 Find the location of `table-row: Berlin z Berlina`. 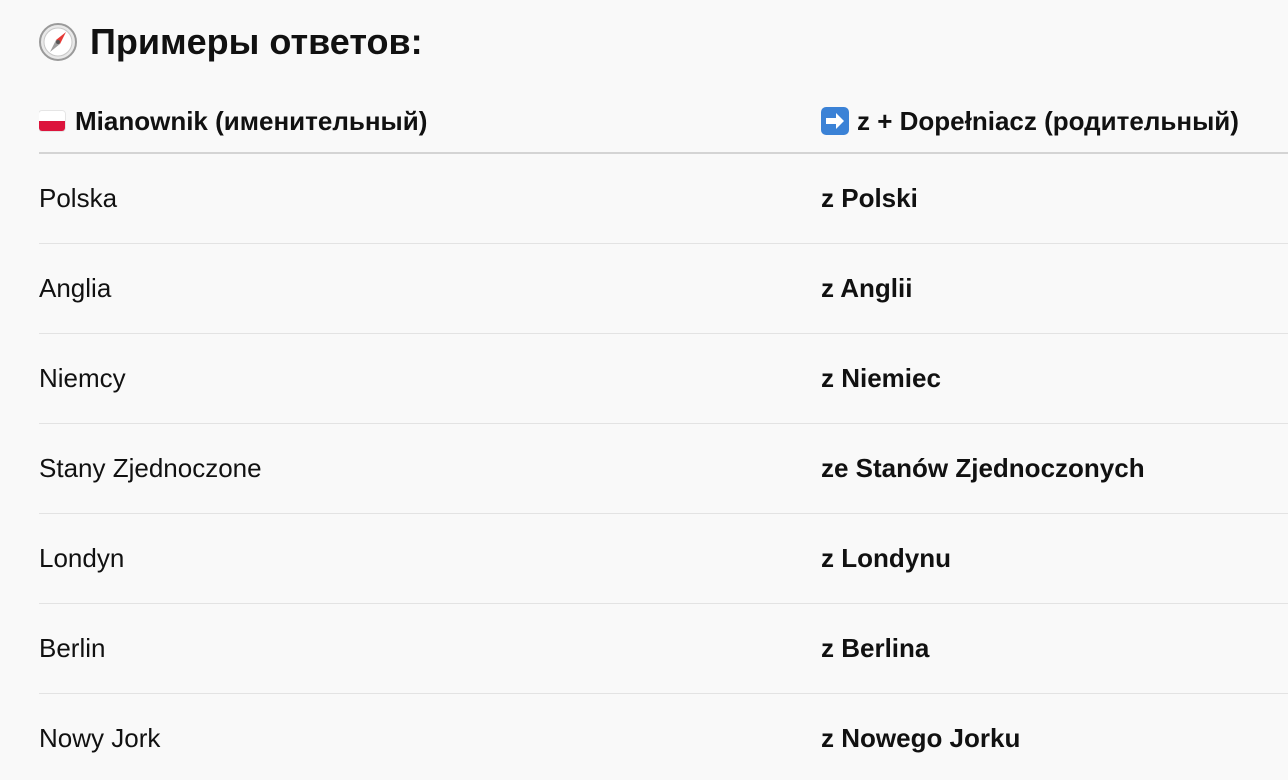

table-row: Berlin z Berlina is located at coordinates (663, 649).